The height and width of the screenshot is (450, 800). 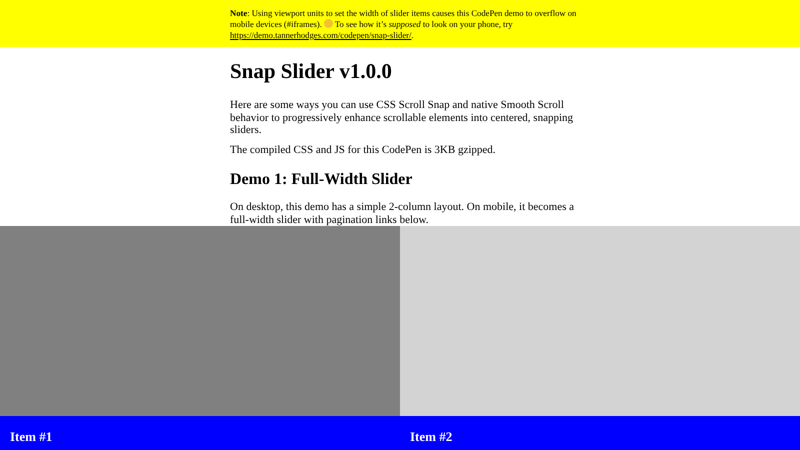 I want to click on note-text: Note: Using viewport units to set the width of slider items causes this CodePen demo to overflow on mobile devices (#iframes). To see how it’s supposed to look on your phone, try https://demo.tannerhodges.com/codepen/snap-slider/., so click(x=404, y=24).